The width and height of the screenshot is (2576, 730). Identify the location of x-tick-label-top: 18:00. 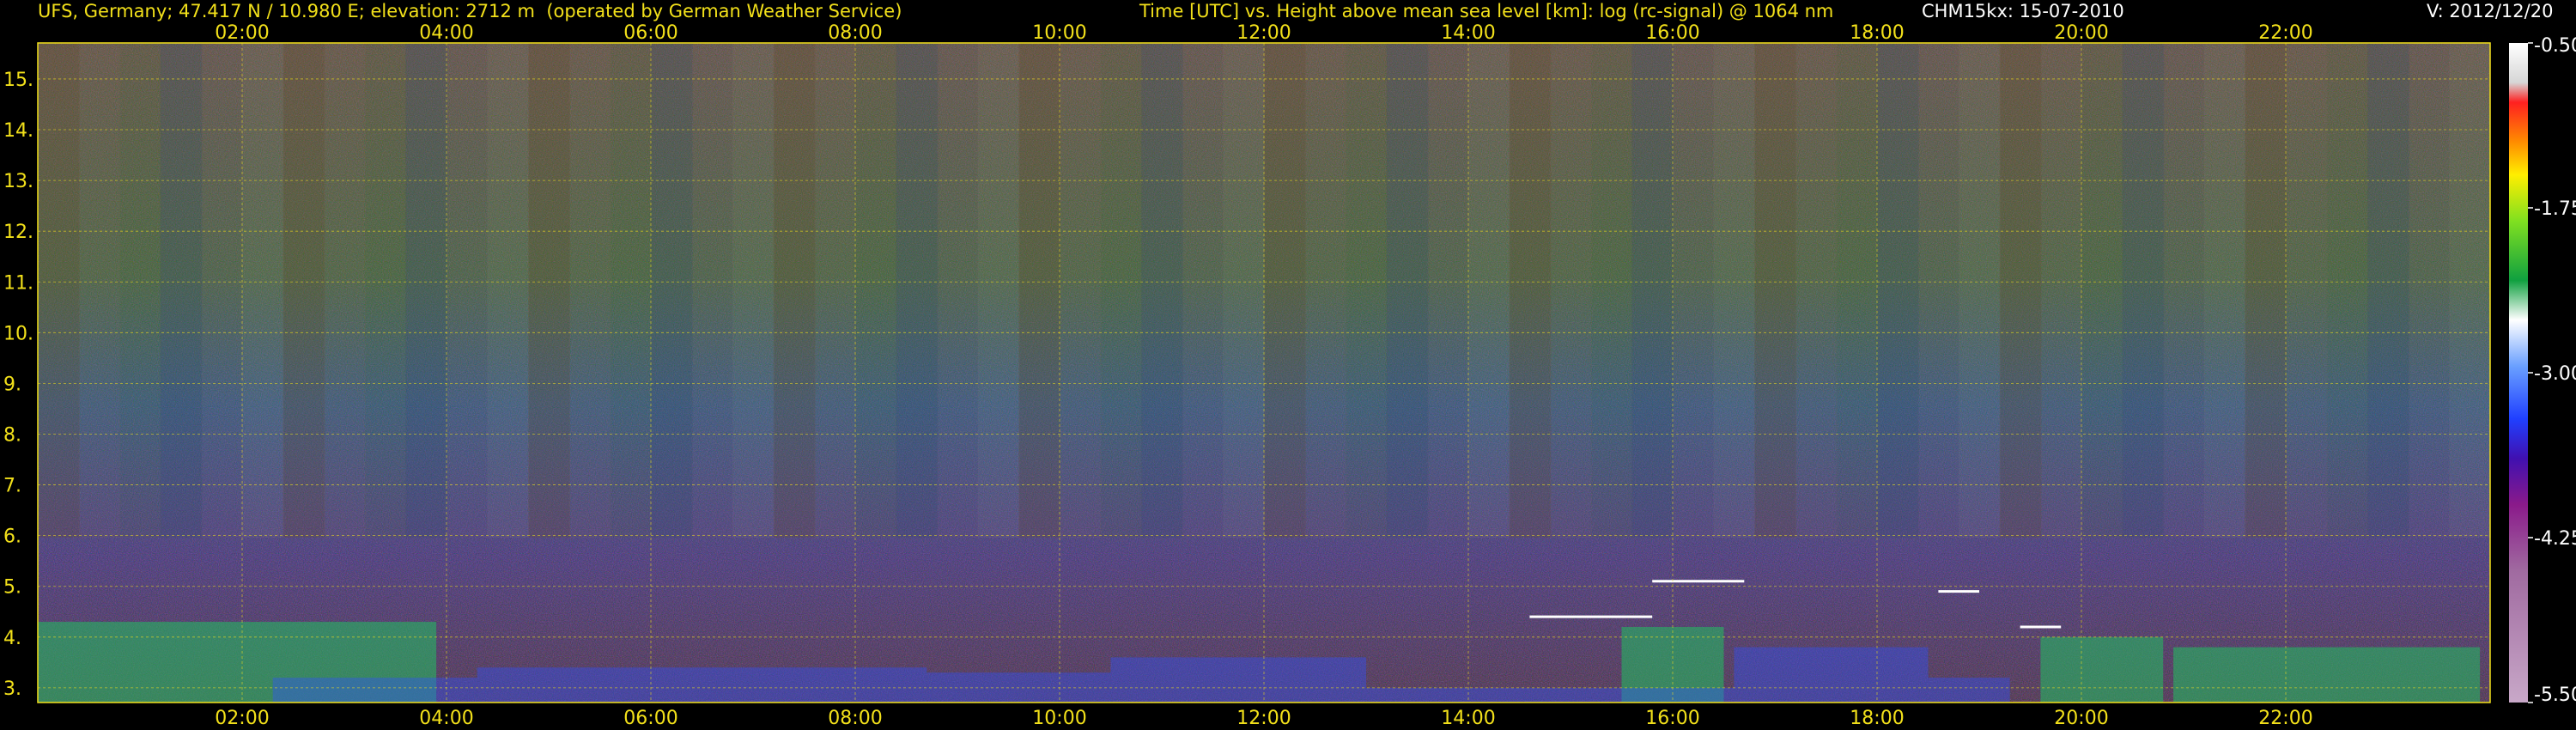
(1877, 33).